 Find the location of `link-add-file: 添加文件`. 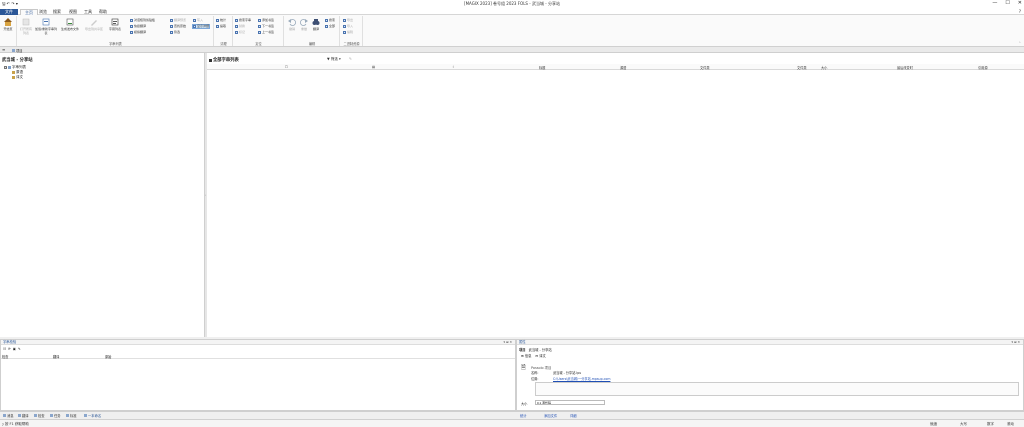

link-add-file: 添加文件 is located at coordinates (550, 415).